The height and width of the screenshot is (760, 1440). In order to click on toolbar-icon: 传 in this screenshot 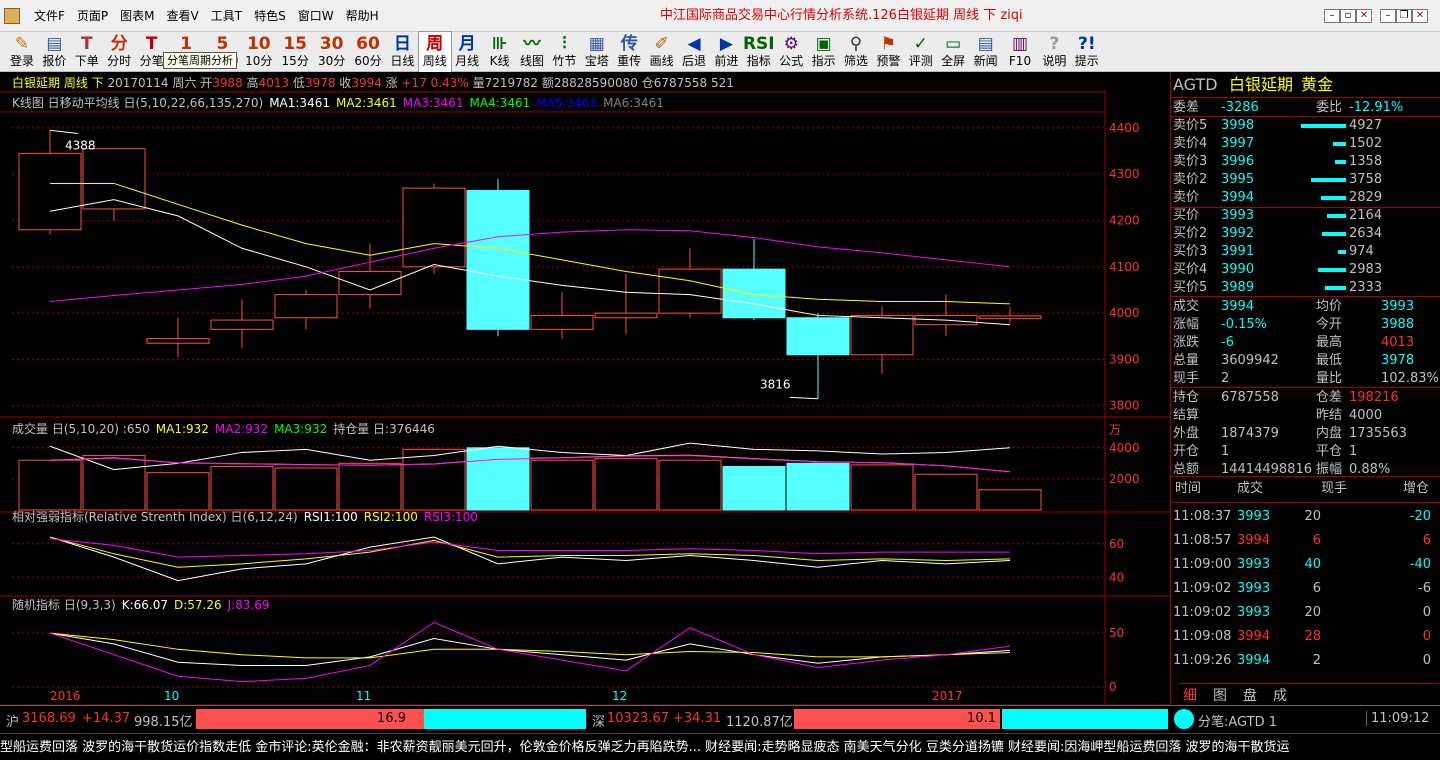, I will do `click(629, 44)`.